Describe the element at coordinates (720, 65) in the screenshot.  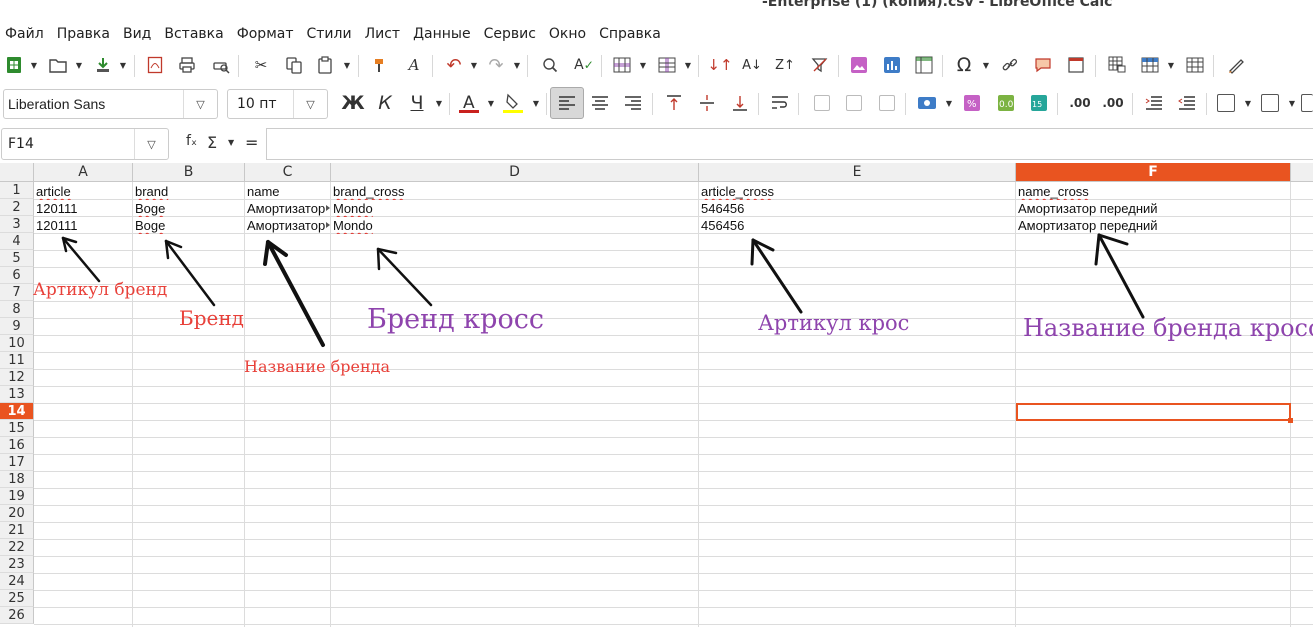
I see `sort-icon: ↓↑` at that location.